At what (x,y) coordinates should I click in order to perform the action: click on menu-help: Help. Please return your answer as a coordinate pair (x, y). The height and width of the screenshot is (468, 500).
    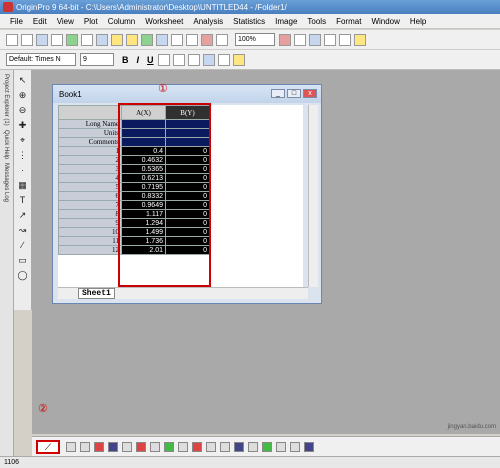
    Looking at the image, I should click on (418, 21).